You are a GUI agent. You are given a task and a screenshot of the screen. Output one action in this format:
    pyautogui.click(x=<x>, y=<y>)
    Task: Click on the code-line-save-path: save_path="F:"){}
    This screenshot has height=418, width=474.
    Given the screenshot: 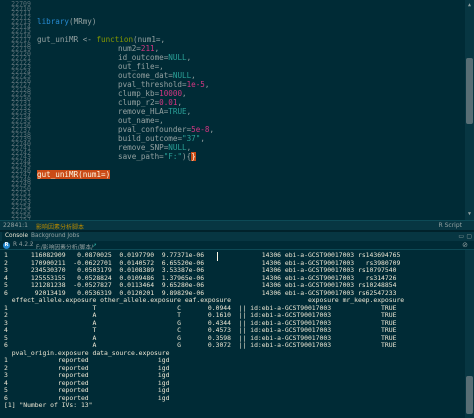 What is the action you would take?
    pyautogui.click(x=157, y=156)
    